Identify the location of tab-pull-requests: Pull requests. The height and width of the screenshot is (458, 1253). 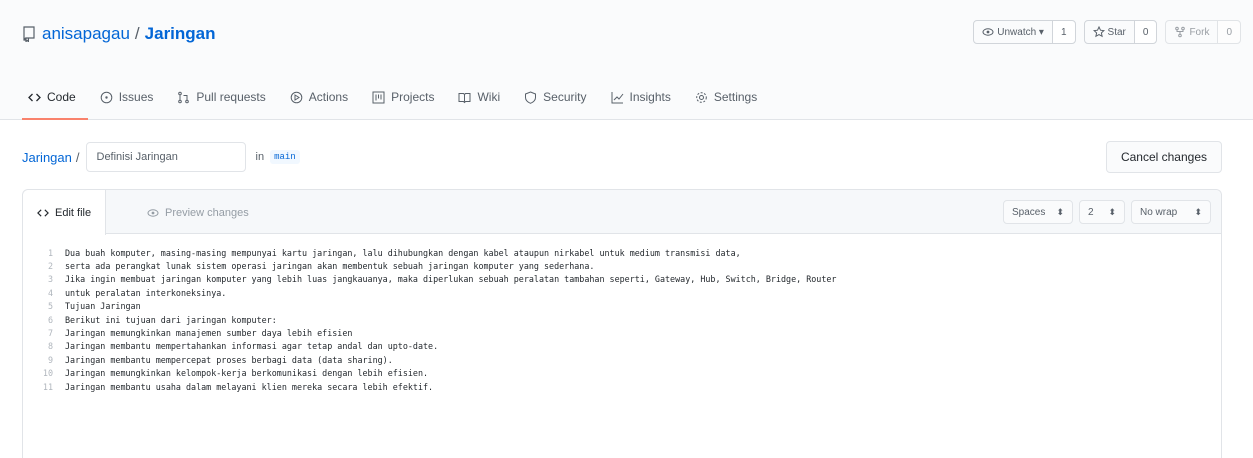
(221, 97).